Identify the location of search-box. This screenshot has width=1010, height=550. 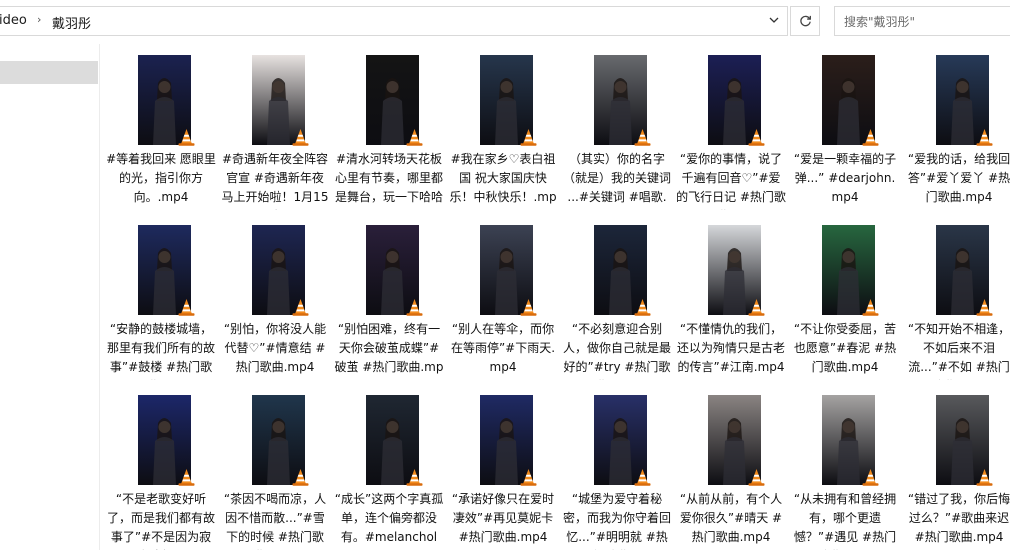
(922, 21).